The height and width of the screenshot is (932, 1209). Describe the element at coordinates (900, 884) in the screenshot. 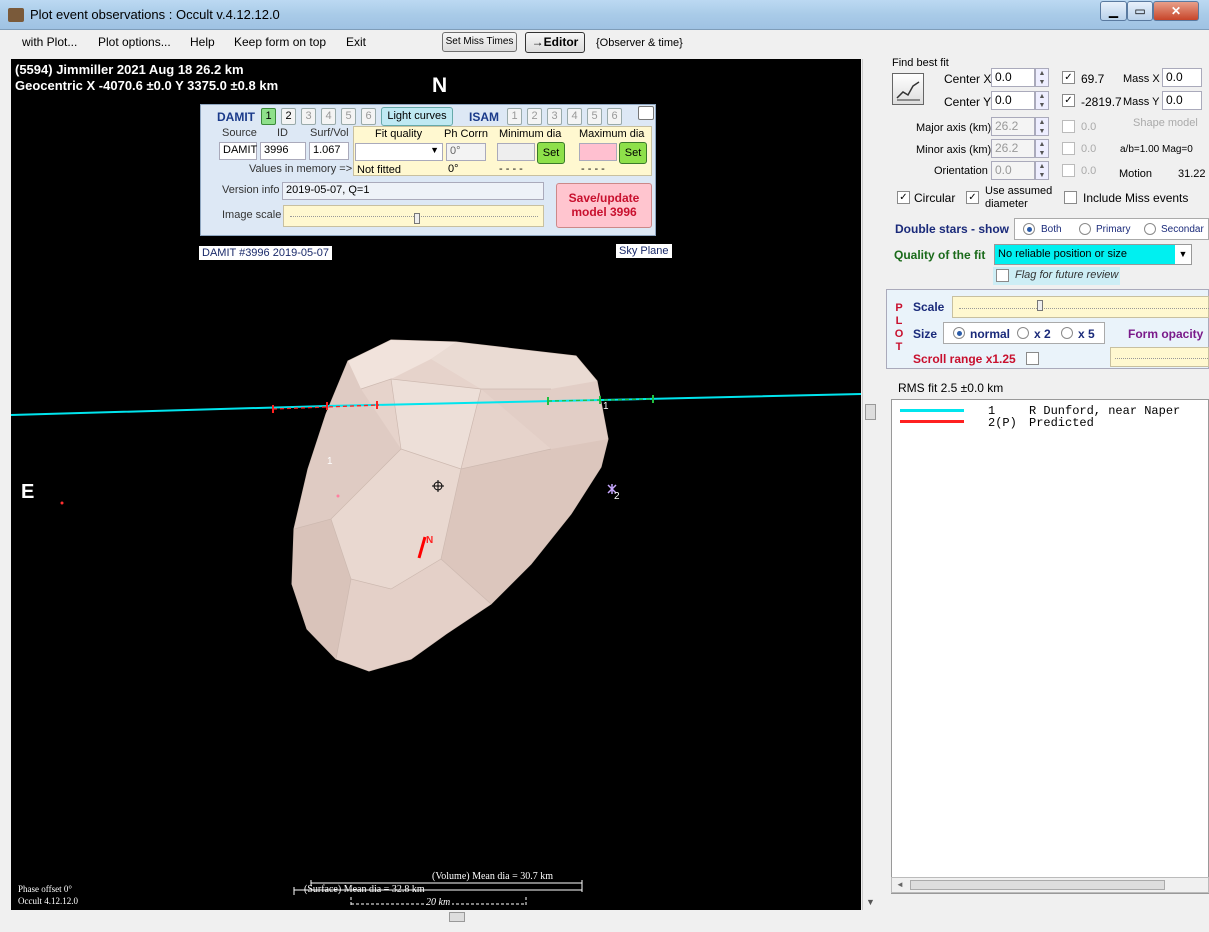

I see `scroll-left-icon: ◄` at that location.